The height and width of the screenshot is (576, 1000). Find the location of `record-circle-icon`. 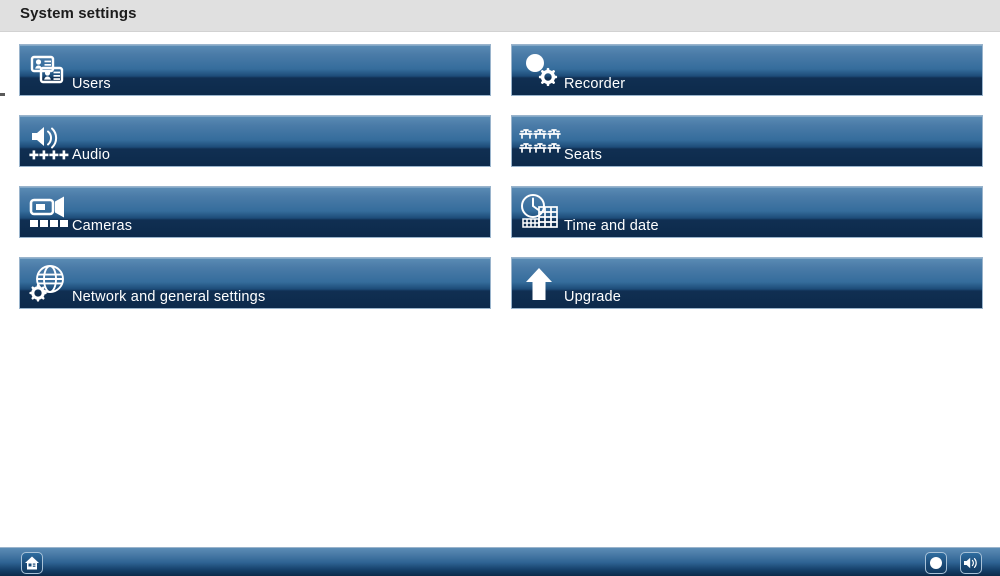

record-circle-icon is located at coordinates (936, 563).